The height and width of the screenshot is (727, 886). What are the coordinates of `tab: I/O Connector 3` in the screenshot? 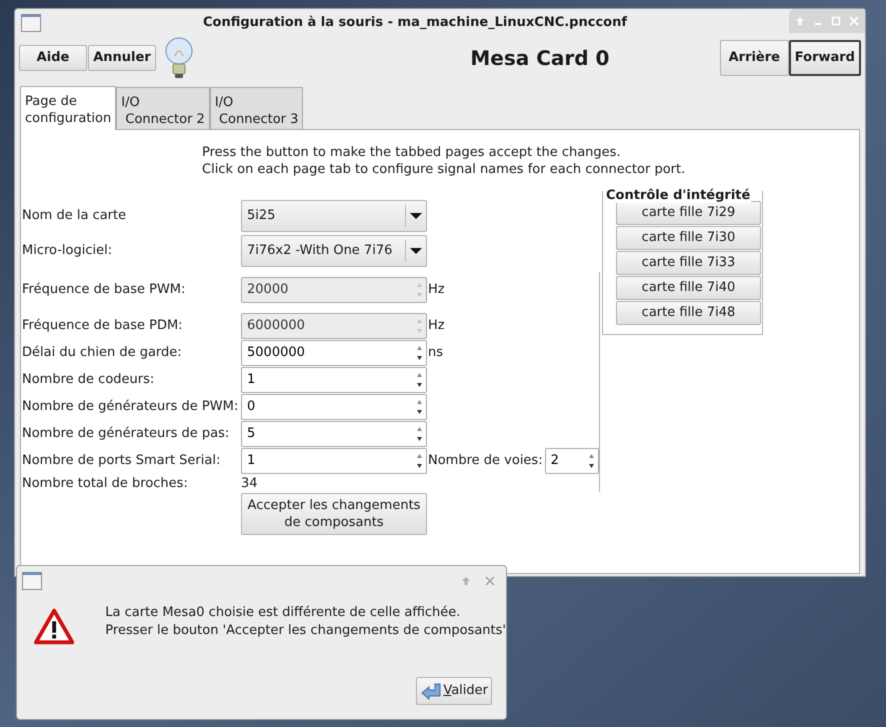 It's located at (257, 108).